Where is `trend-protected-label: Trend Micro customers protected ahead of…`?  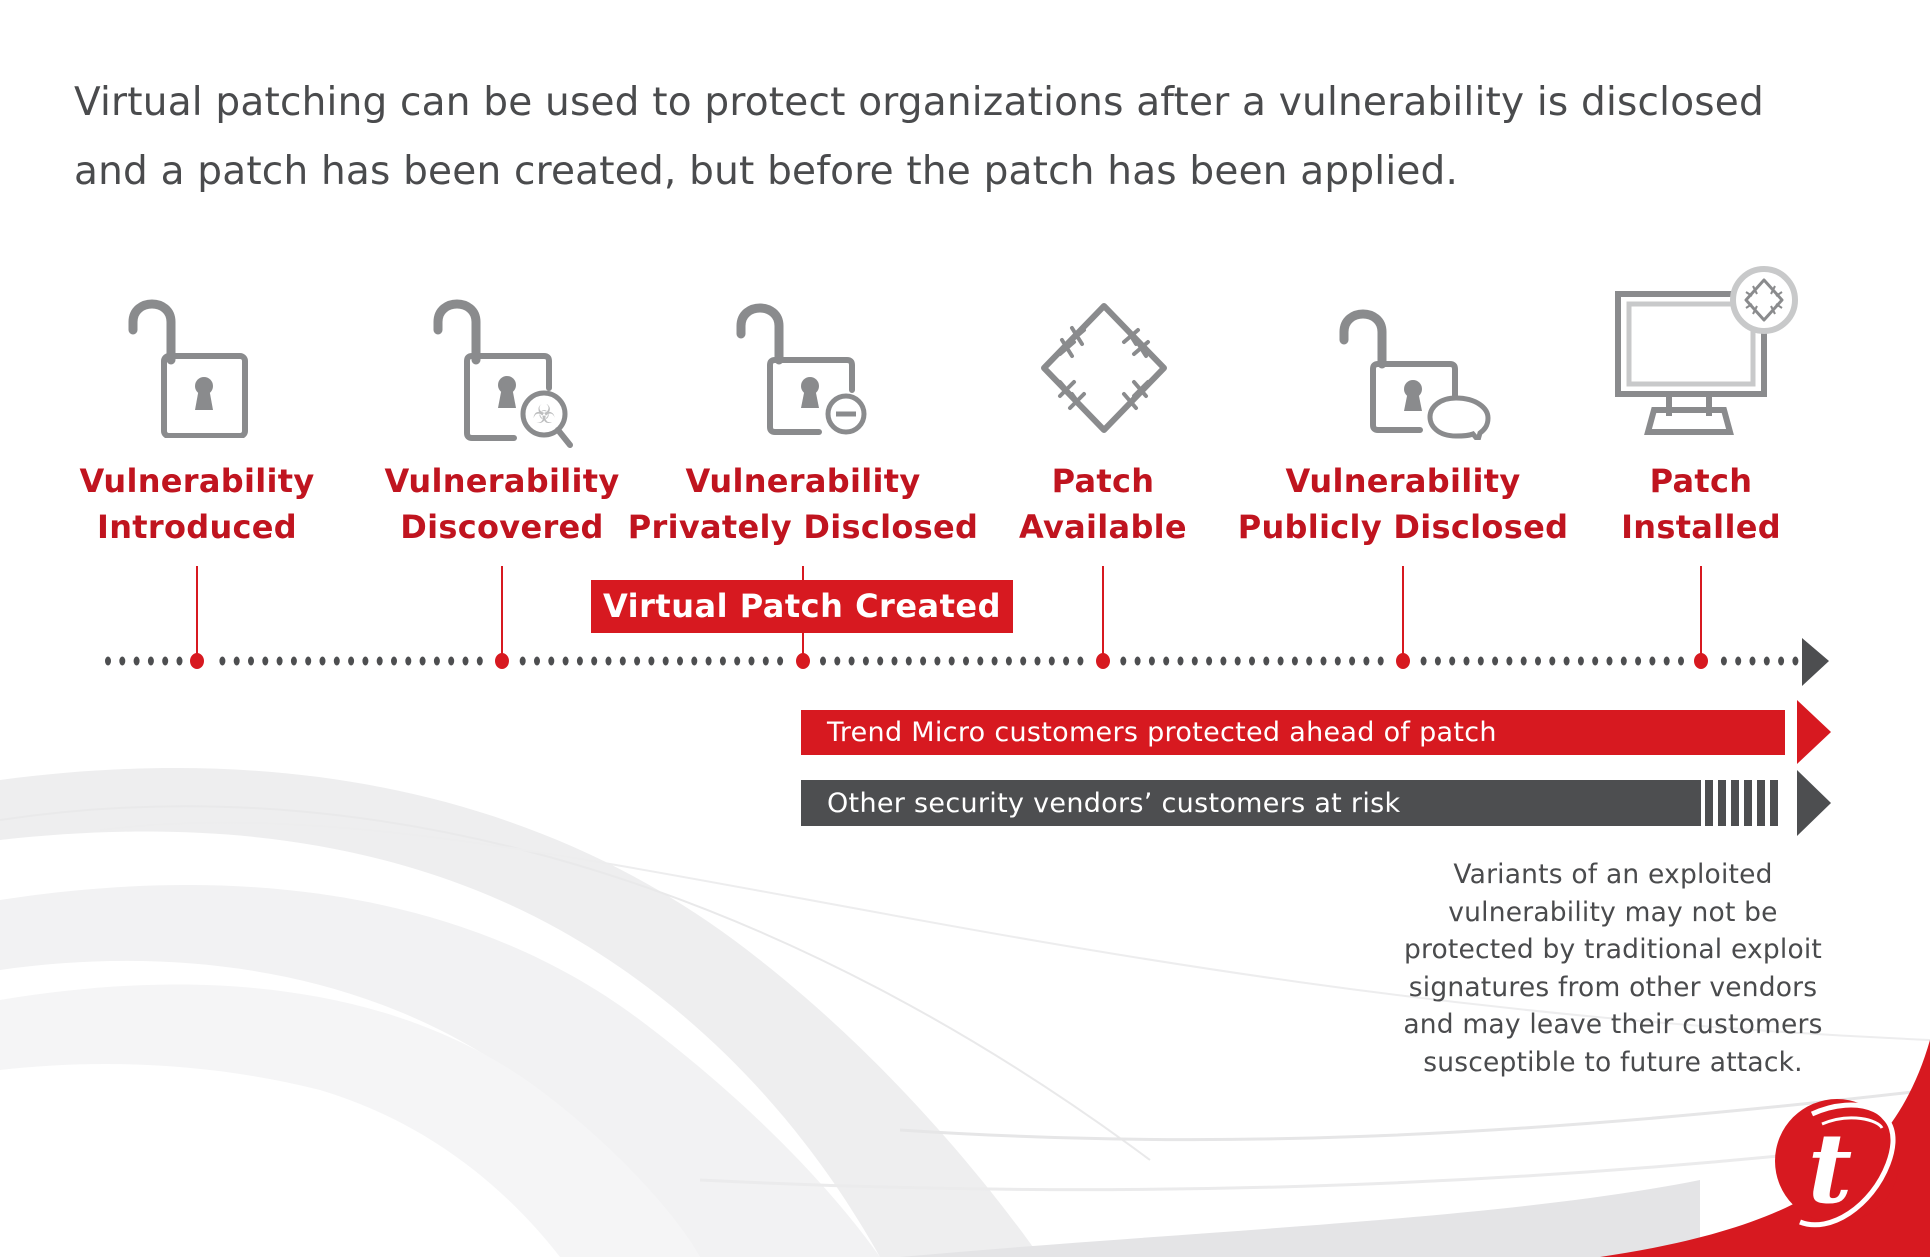
trend-protected-label: Trend Micro customers protected ahead of… is located at coordinates (1162, 732).